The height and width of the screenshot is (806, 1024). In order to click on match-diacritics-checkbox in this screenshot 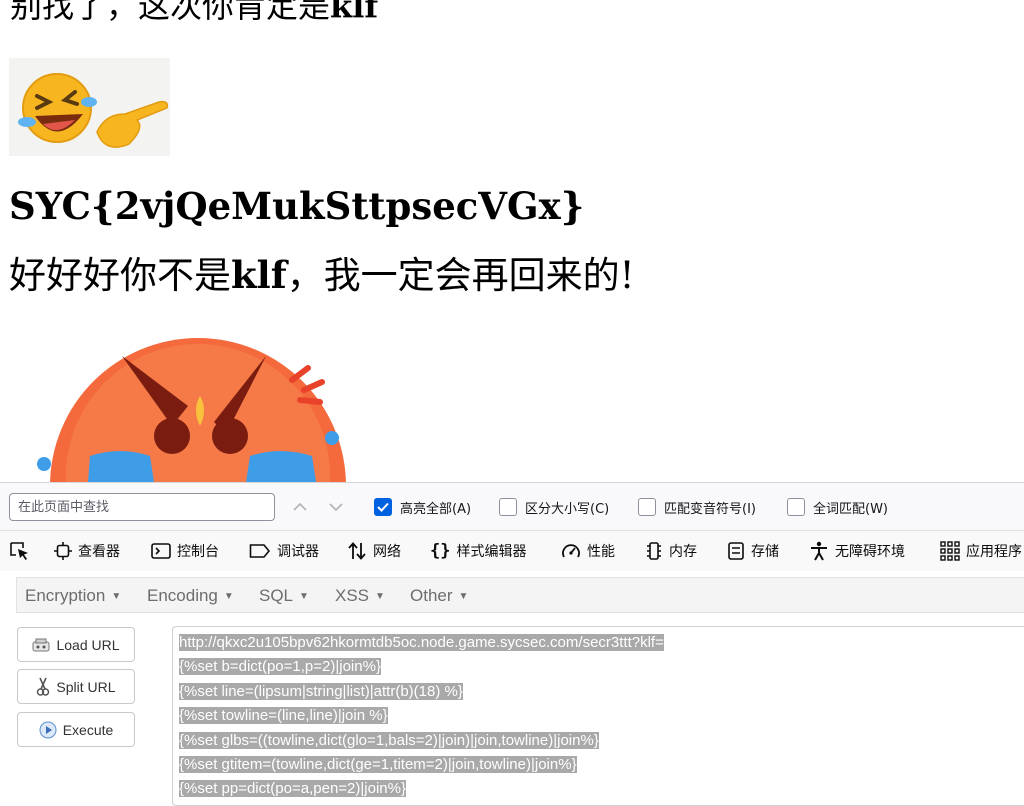, I will do `click(647, 507)`.